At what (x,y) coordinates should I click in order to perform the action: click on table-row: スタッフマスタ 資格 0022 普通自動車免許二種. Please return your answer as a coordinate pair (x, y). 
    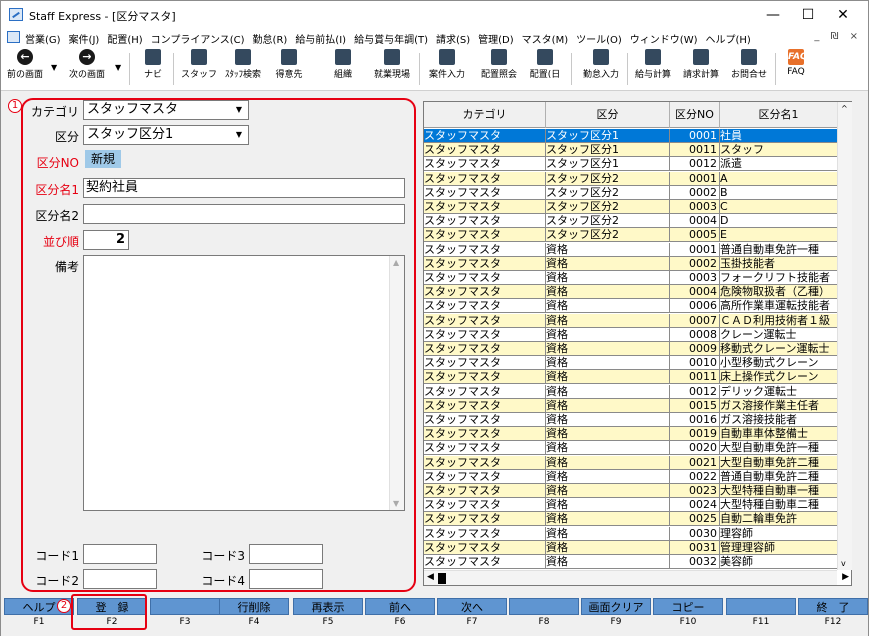
    Looking at the image, I should click on (631, 476).